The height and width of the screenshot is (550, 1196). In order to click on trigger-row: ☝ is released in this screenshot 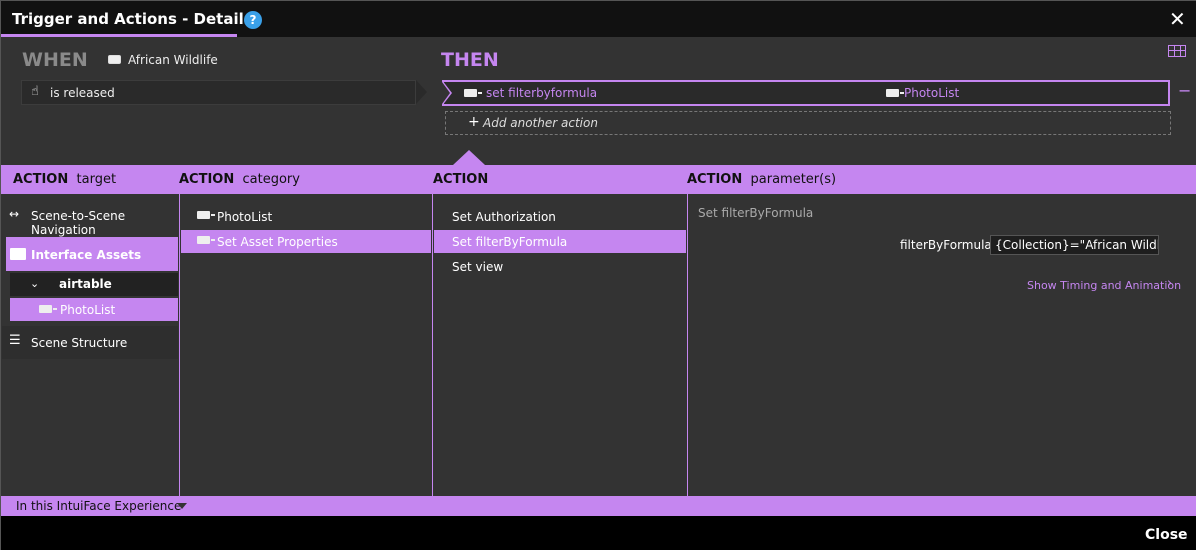, I will do `click(224, 92)`.